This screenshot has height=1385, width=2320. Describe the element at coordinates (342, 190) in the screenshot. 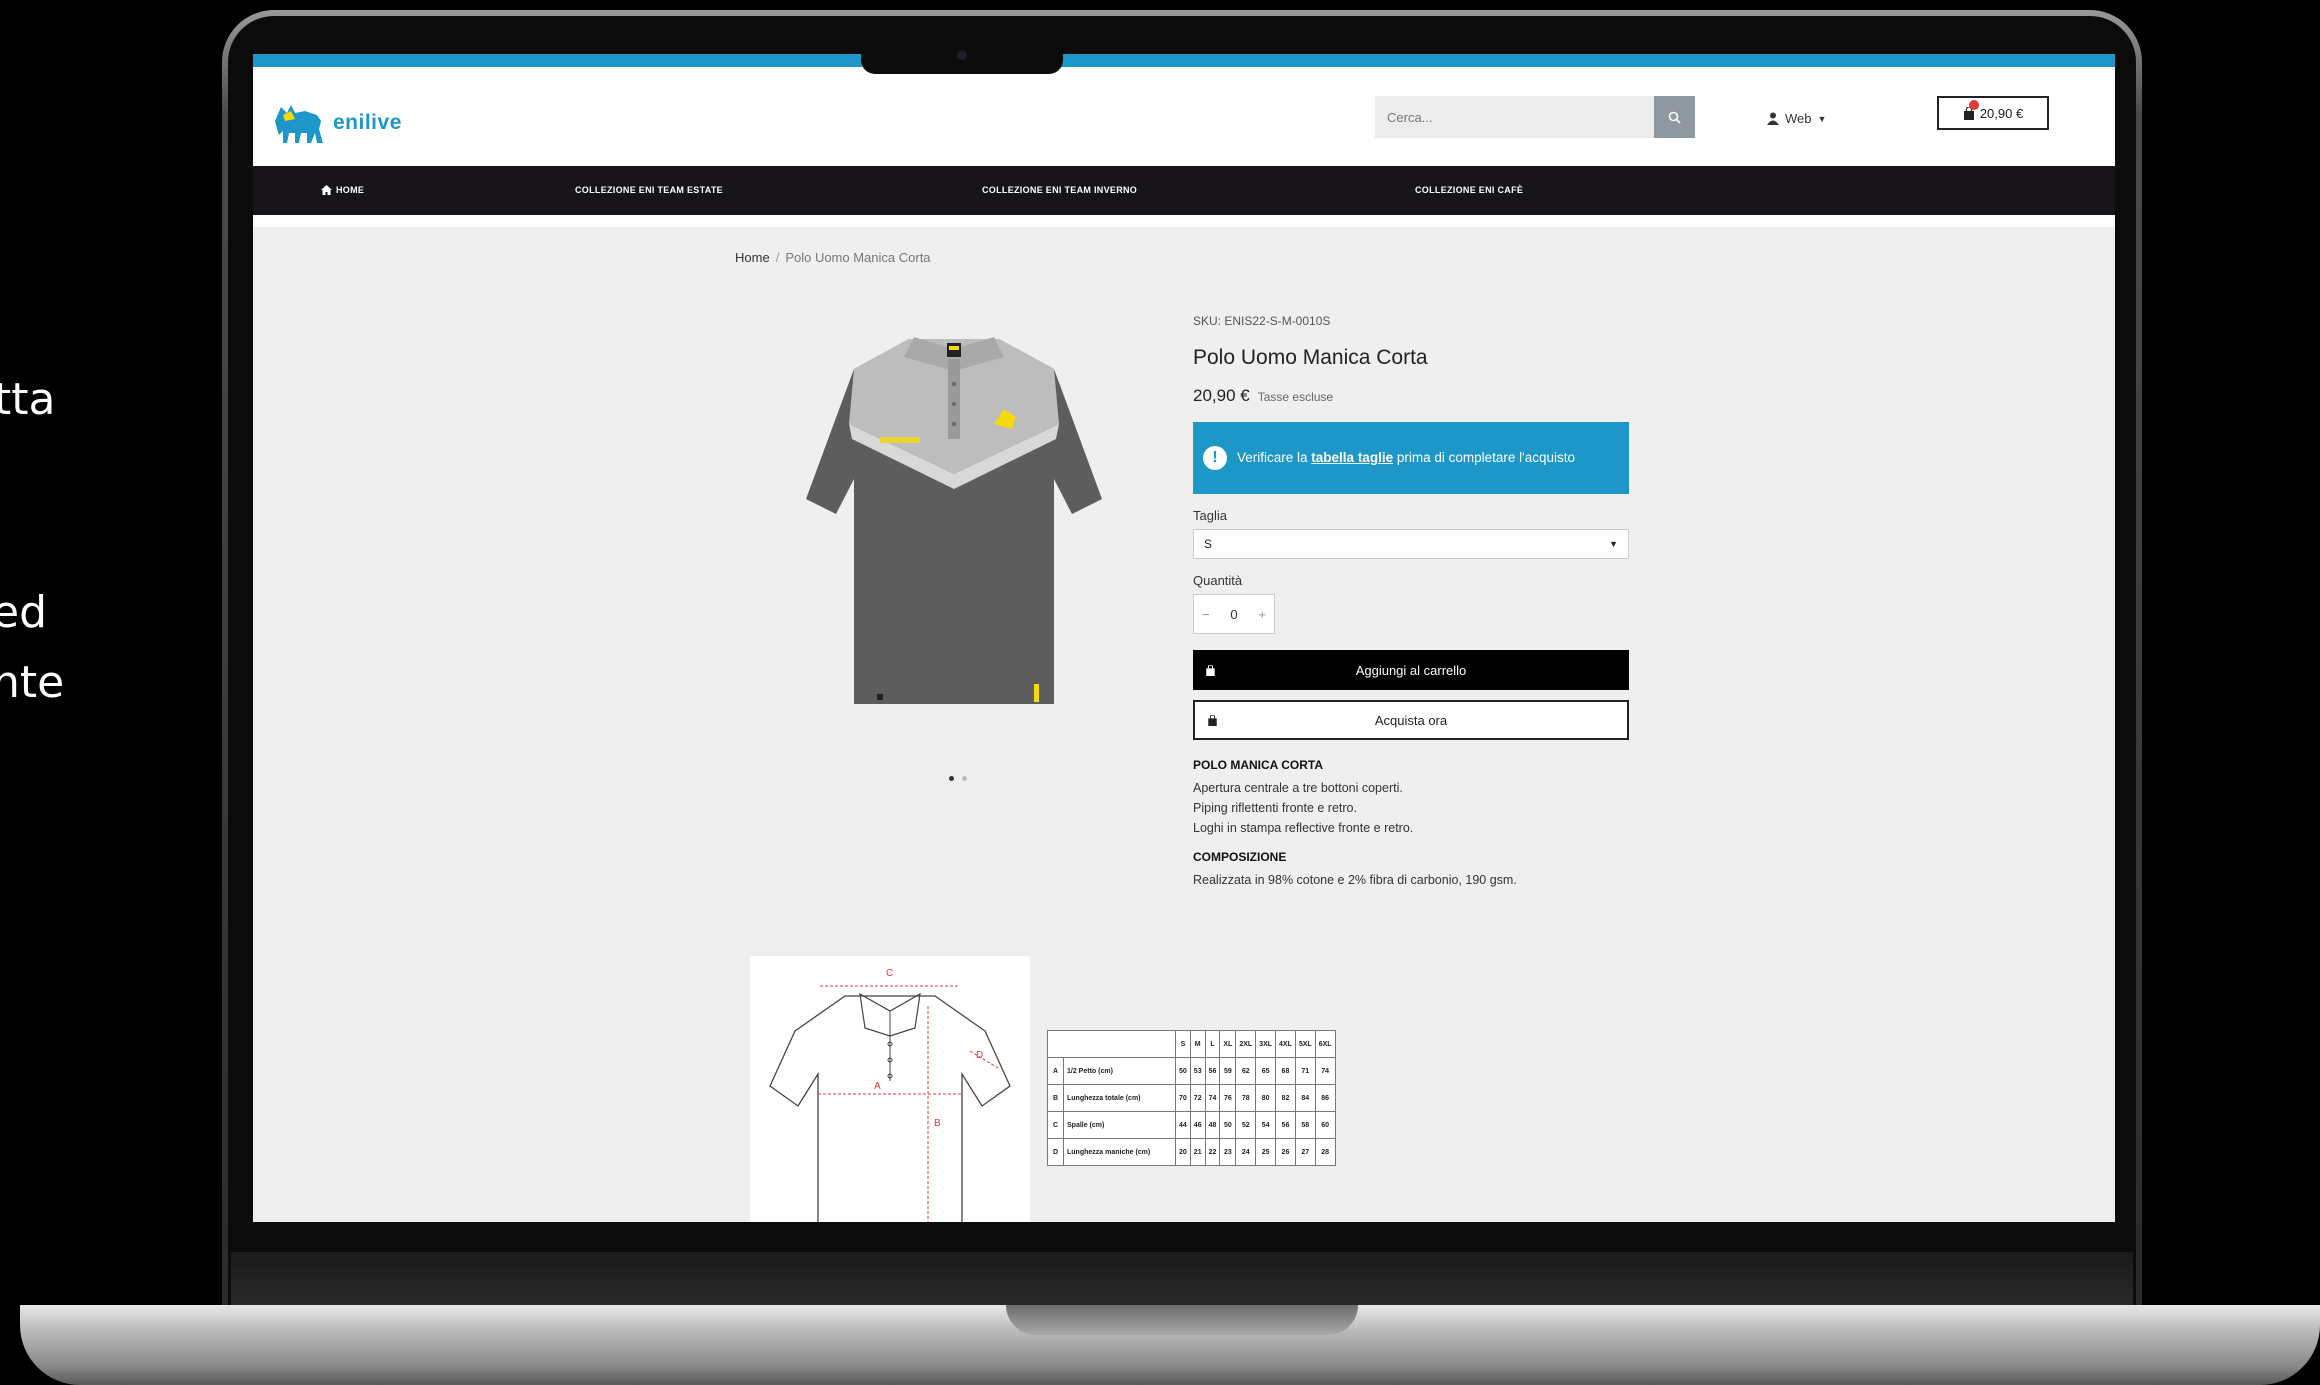

I see `nav-item-home: HOME` at that location.